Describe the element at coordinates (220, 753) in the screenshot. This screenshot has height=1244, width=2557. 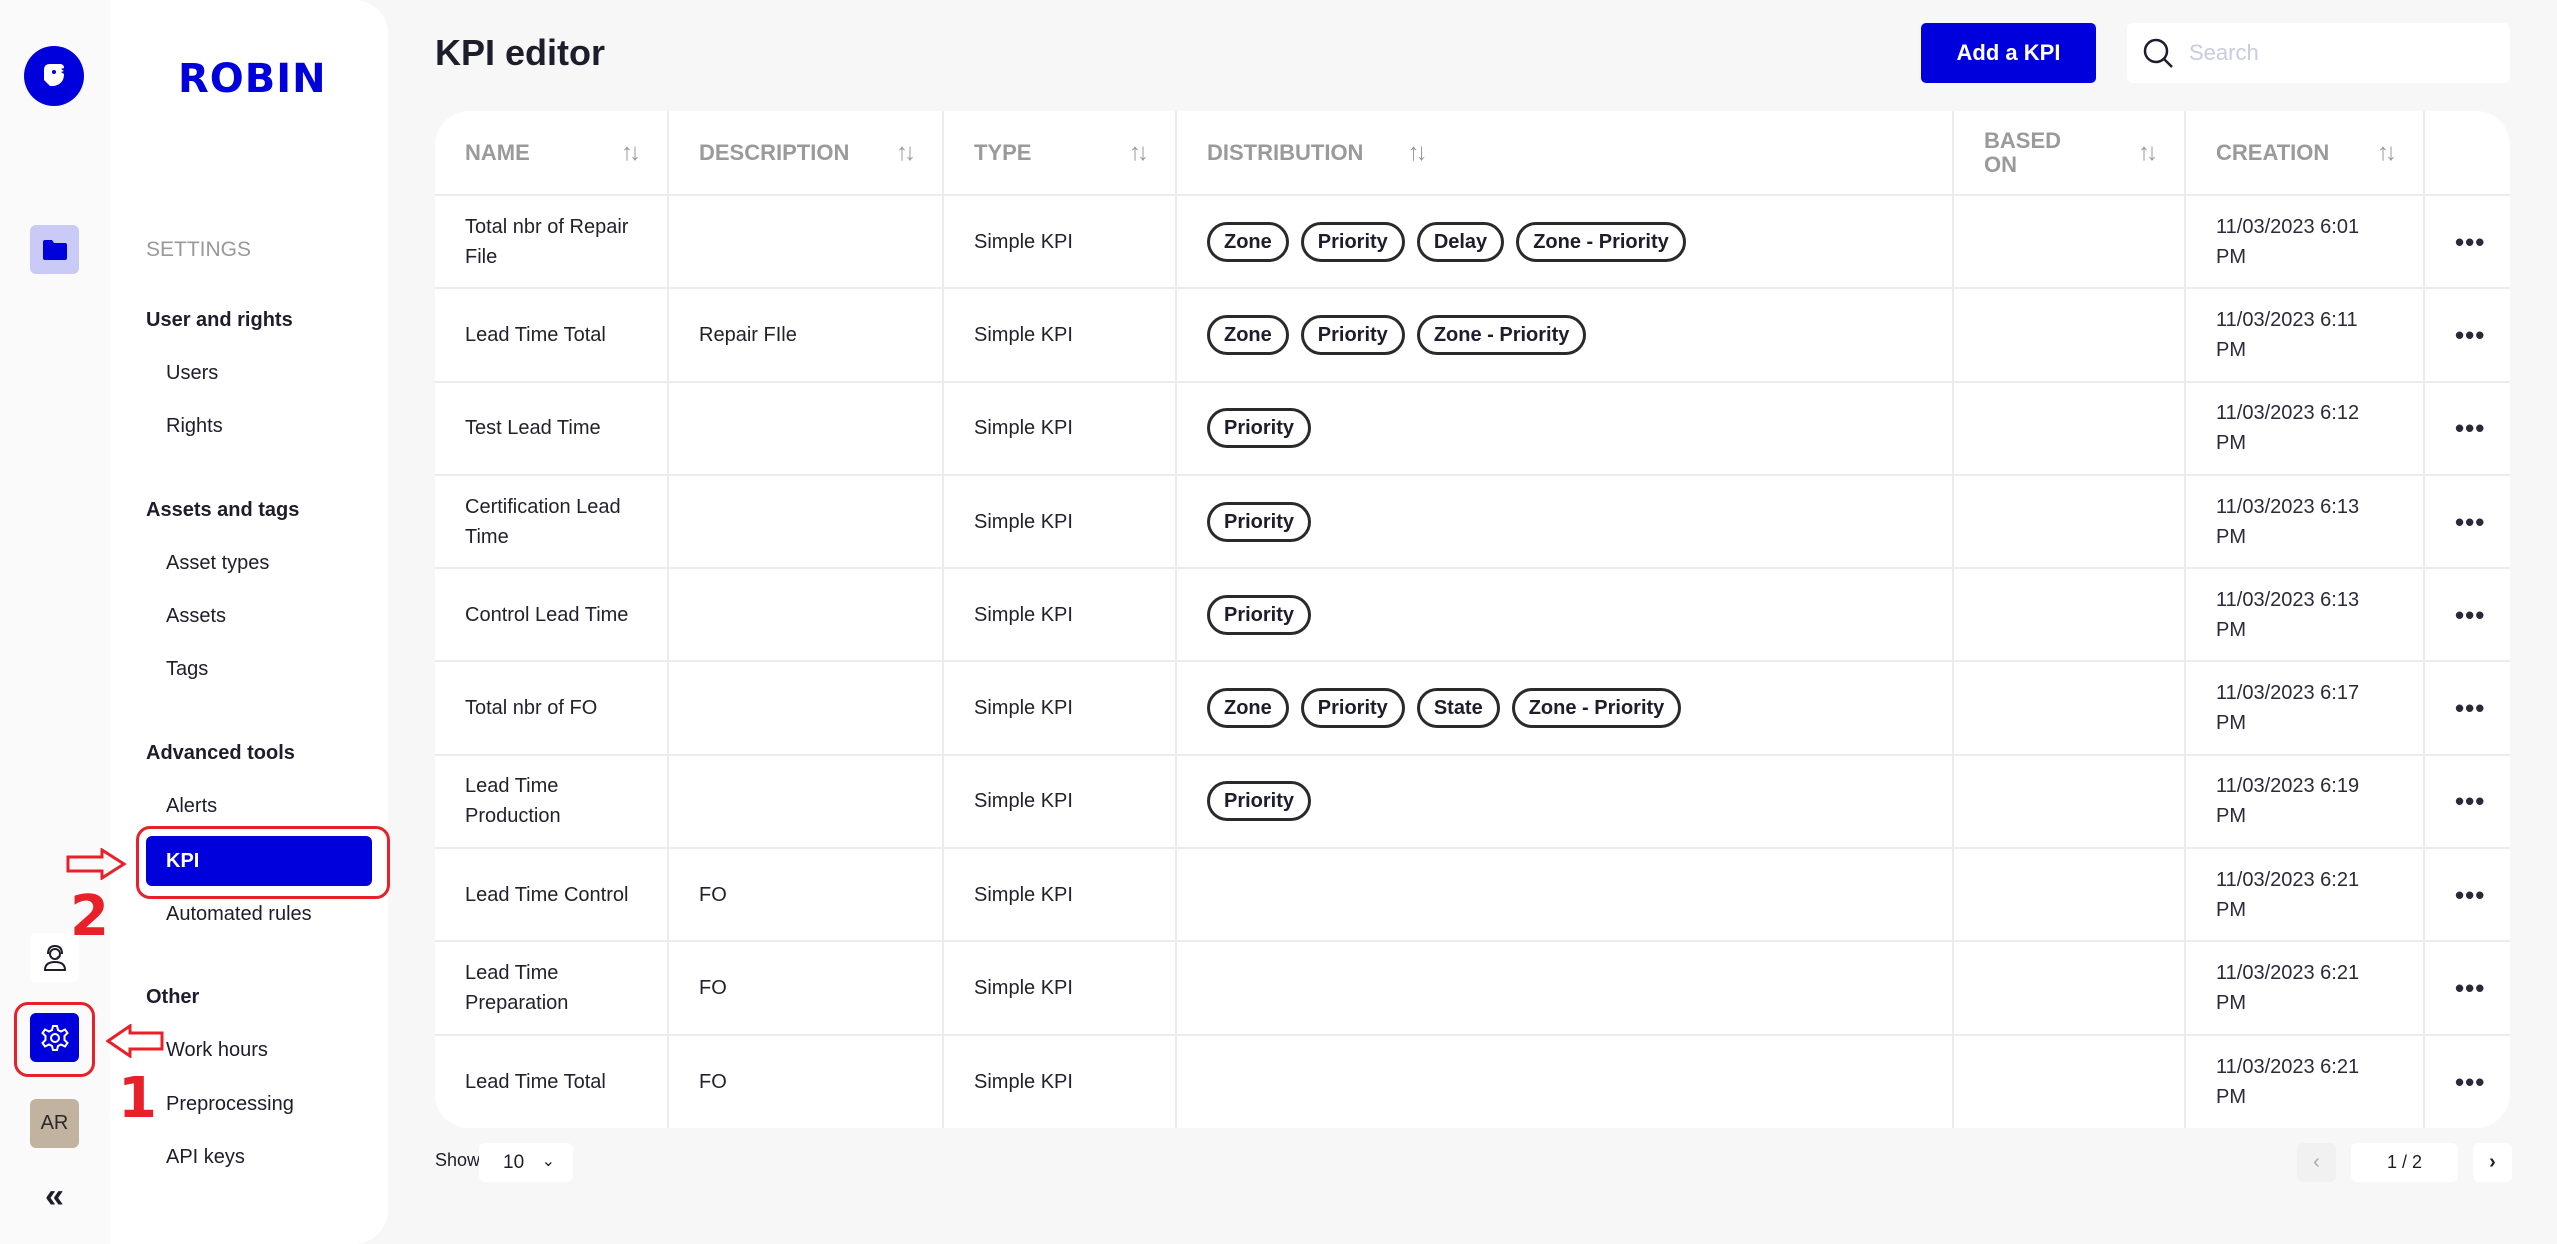
I see `group-advanced-tools: Advanced tools` at that location.